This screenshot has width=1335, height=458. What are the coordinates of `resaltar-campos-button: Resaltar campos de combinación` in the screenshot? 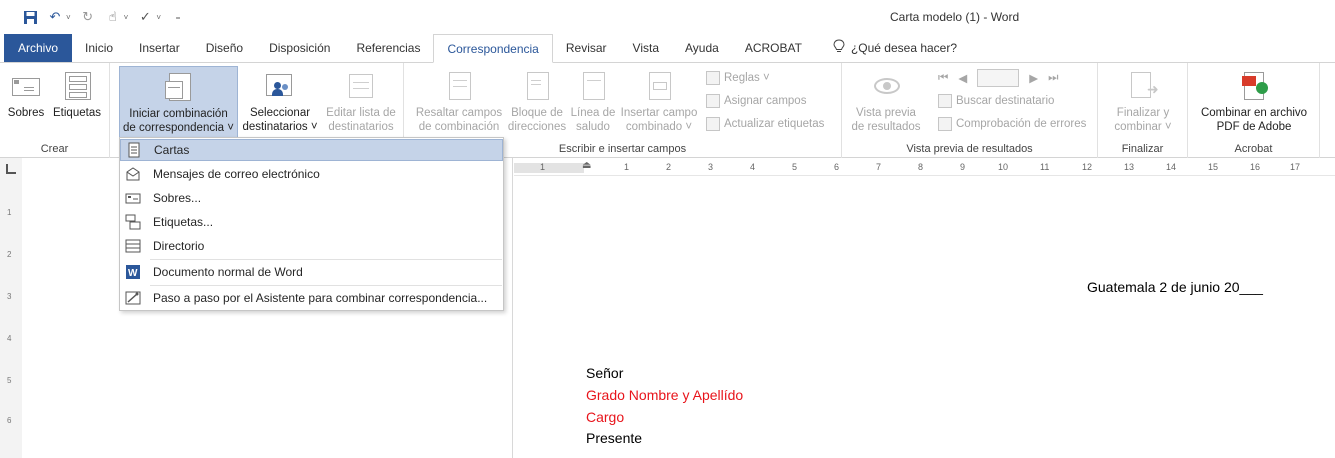 It's located at (459, 102).